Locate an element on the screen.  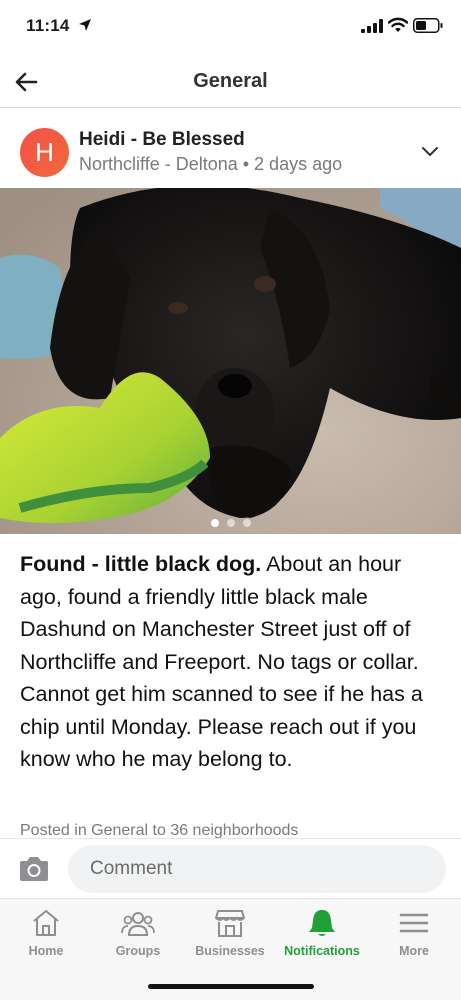
avatar: H is located at coordinates (44, 152).